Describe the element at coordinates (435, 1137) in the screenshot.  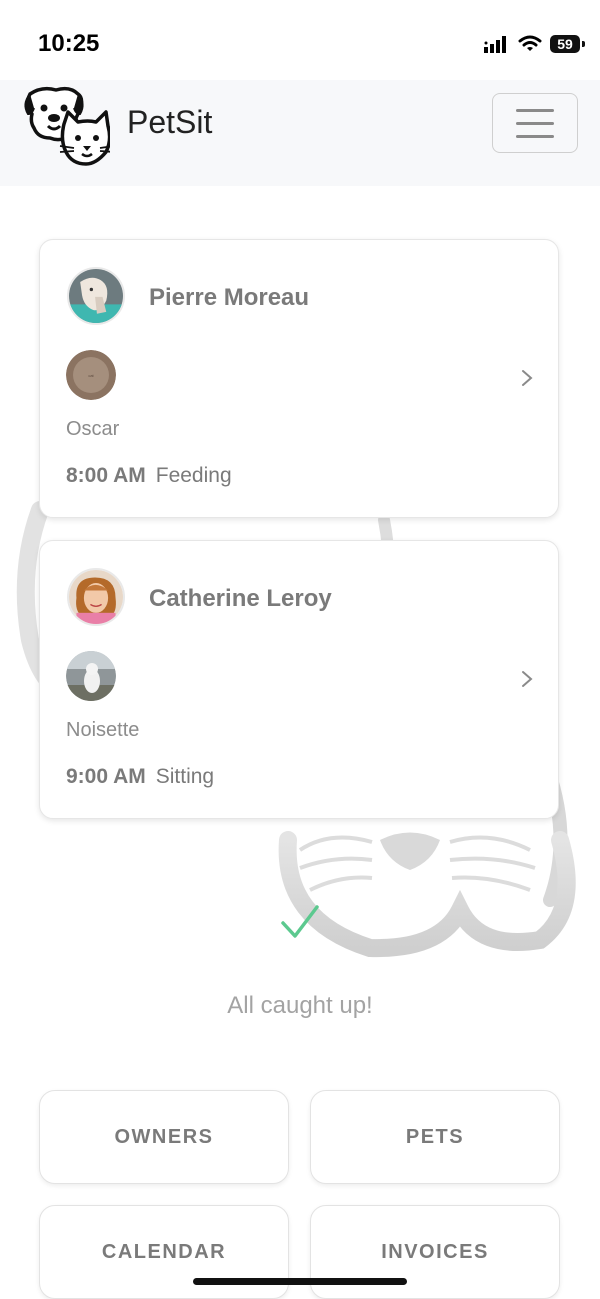
I see `pets-button: PETS` at that location.